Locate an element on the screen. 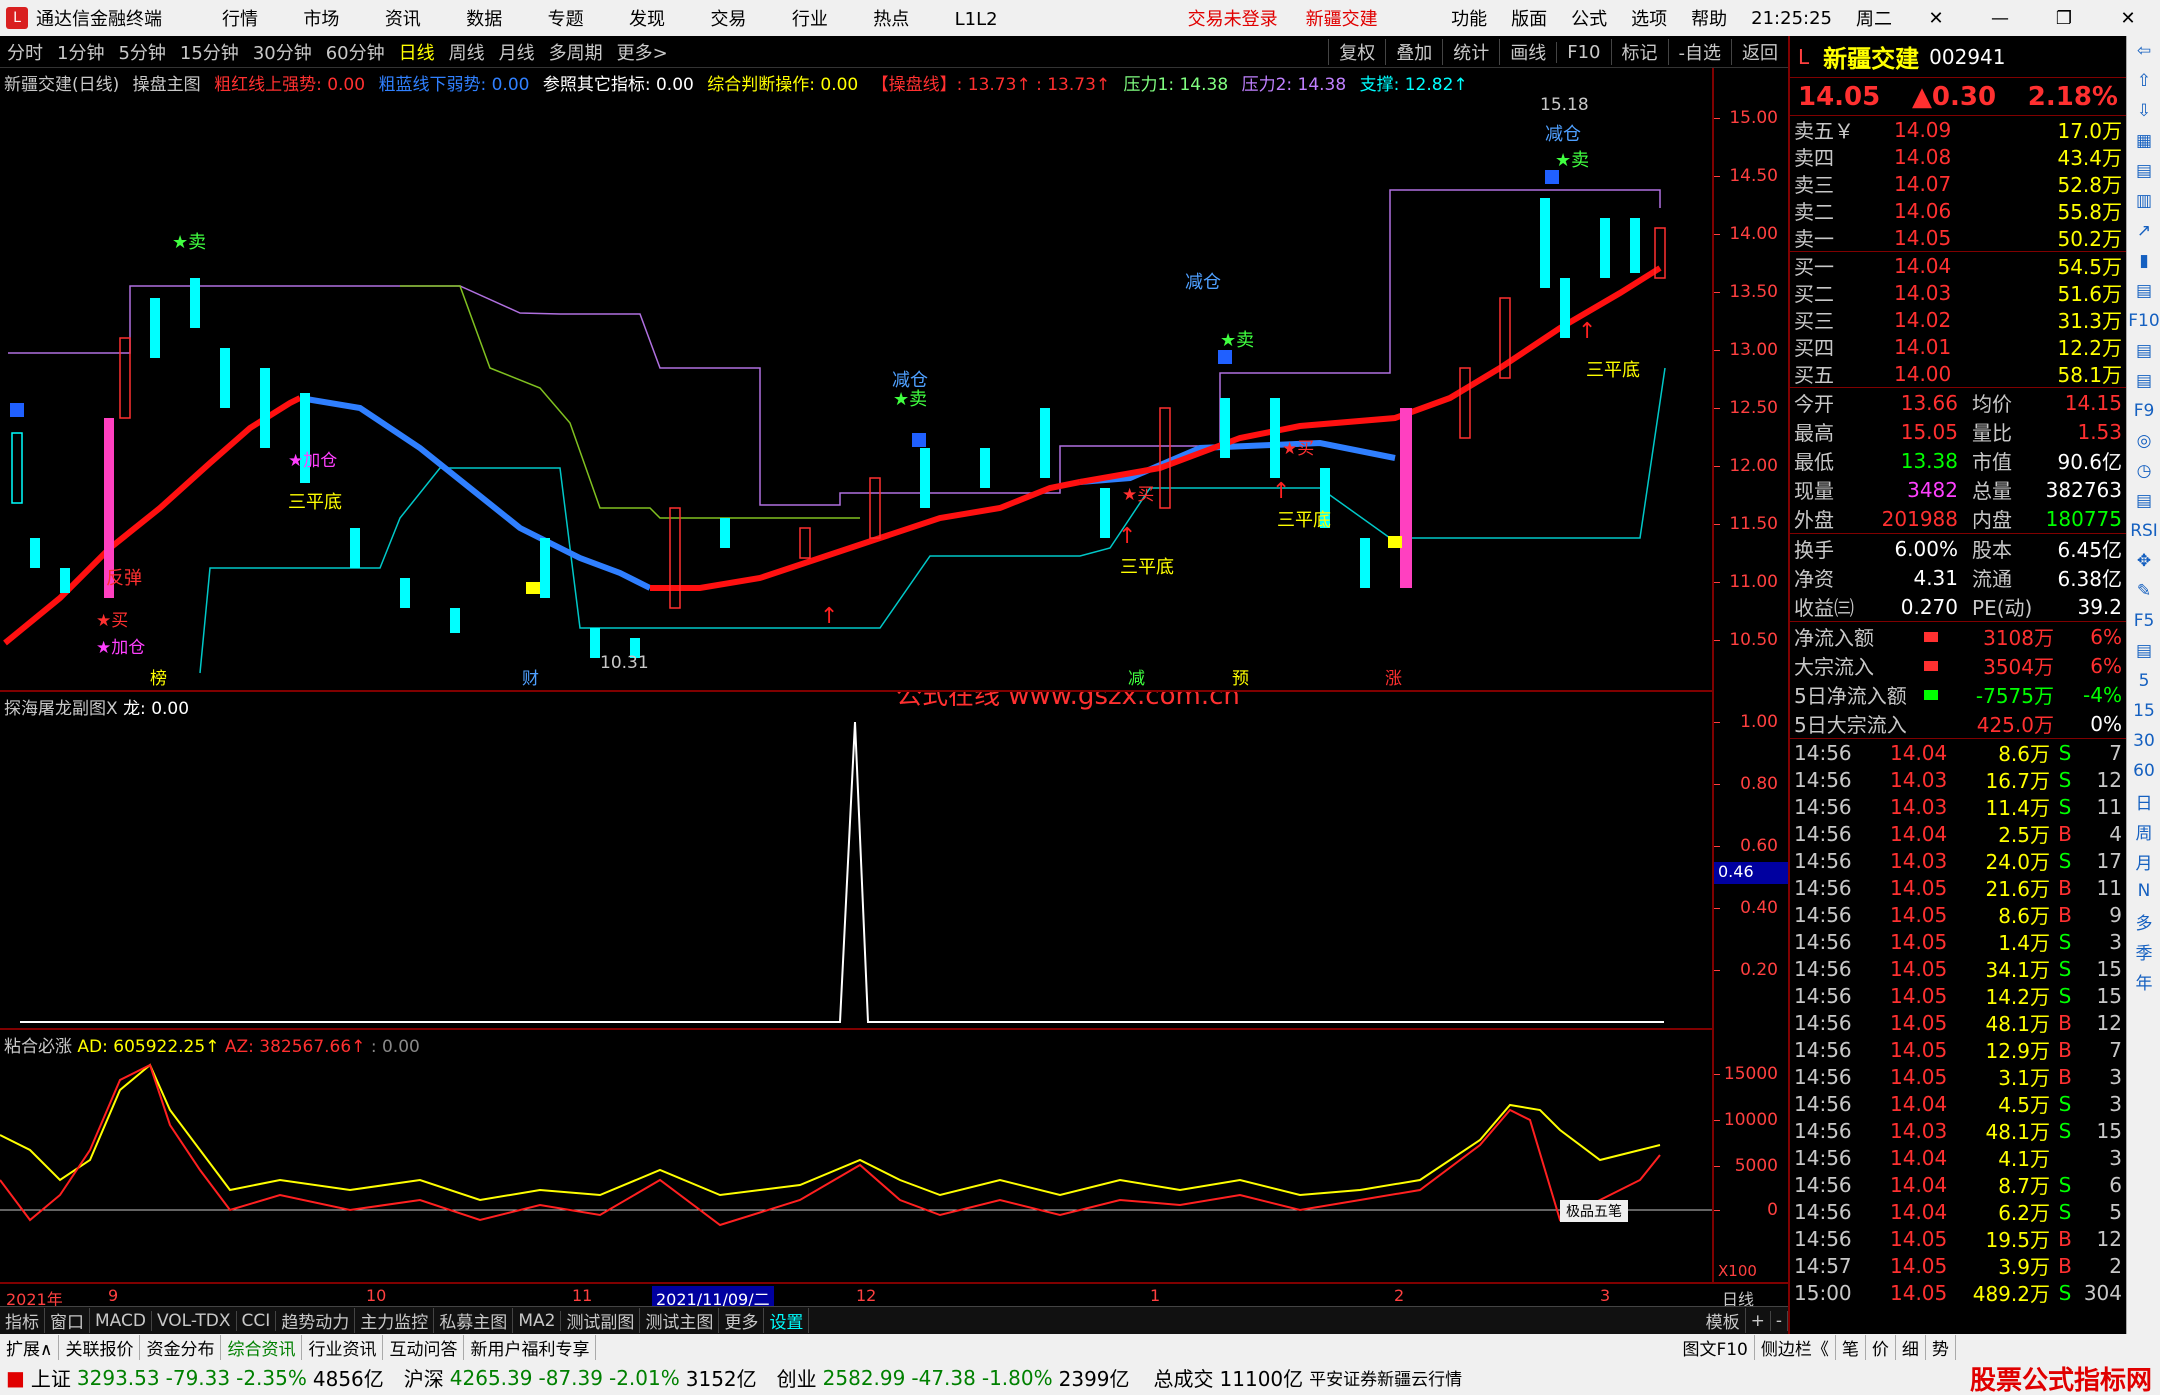 This screenshot has height=1395, width=2160. tab-weekly: 周线 is located at coordinates (467, 52).